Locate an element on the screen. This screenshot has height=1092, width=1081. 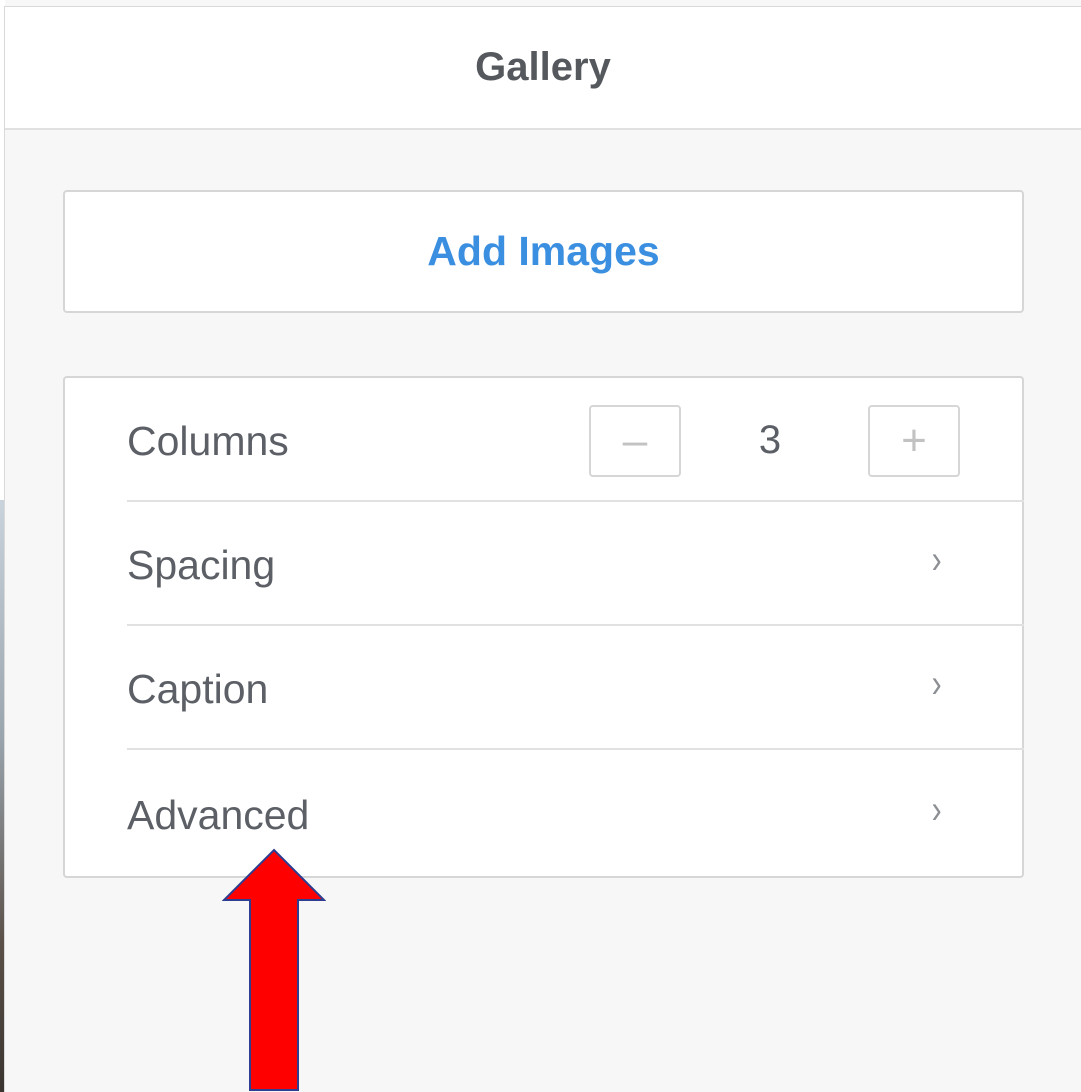
red-arrow-annotation is located at coordinates (274, 969).